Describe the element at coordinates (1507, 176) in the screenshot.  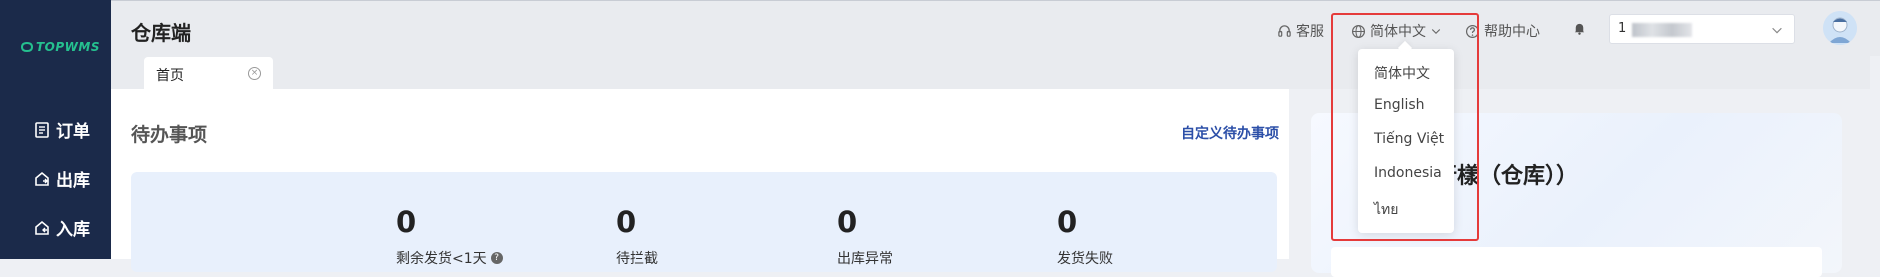
I see `welcome-title: 行樣（仓库））` at that location.